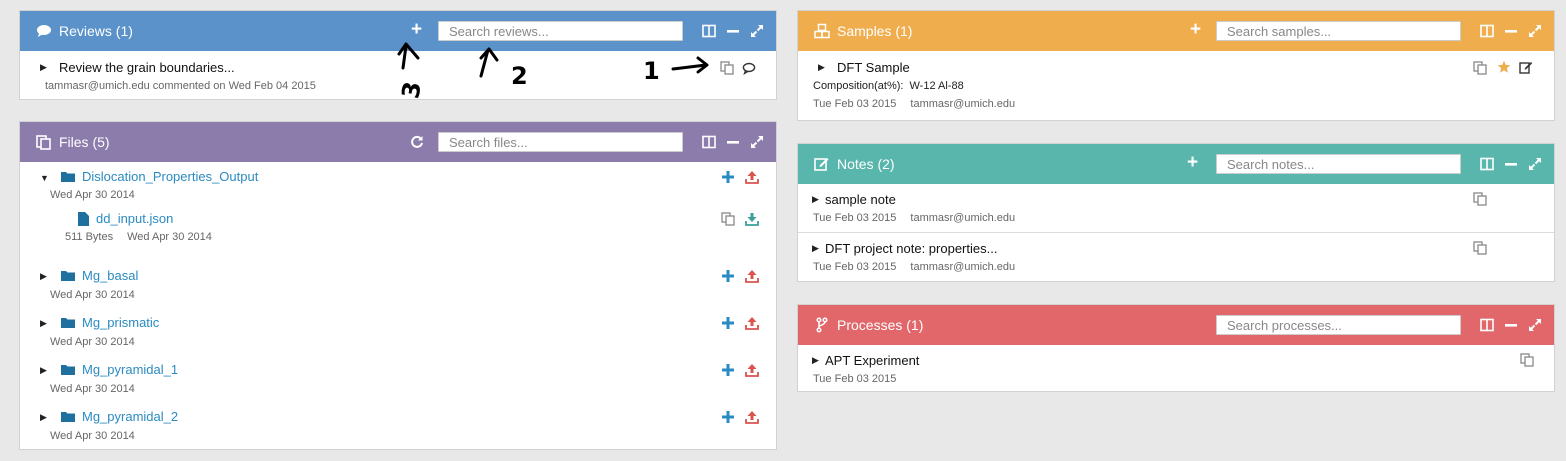 The height and width of the screenshot is (461, 1566). Describe the element at coordinates (875, 31) in the screenshot. I see `samples-title: Samples (1)` at that location.